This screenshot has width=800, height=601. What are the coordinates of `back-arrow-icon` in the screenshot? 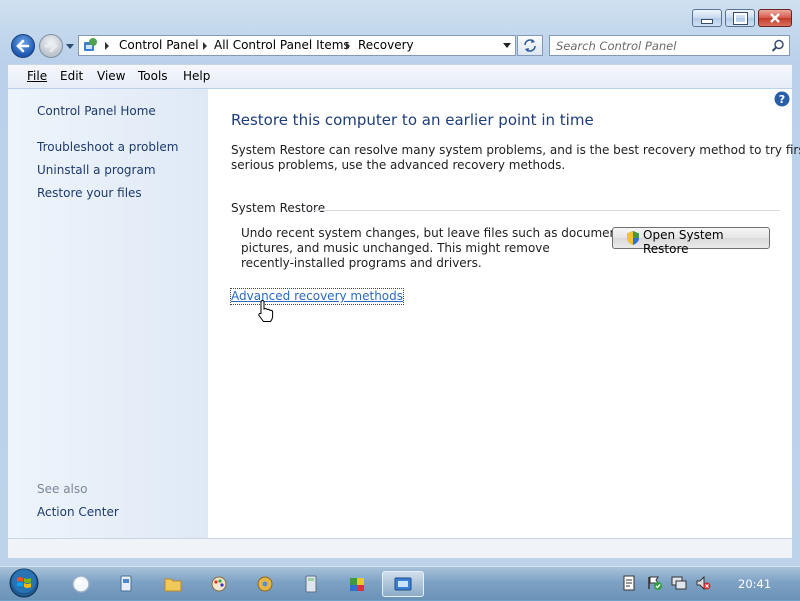 It's located at (23, 46).